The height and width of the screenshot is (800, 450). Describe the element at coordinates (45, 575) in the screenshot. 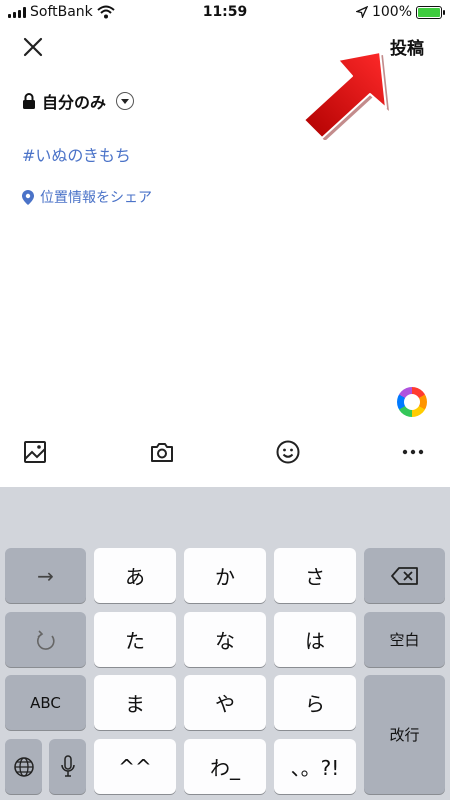

I see `key-arrow: →` at that location.